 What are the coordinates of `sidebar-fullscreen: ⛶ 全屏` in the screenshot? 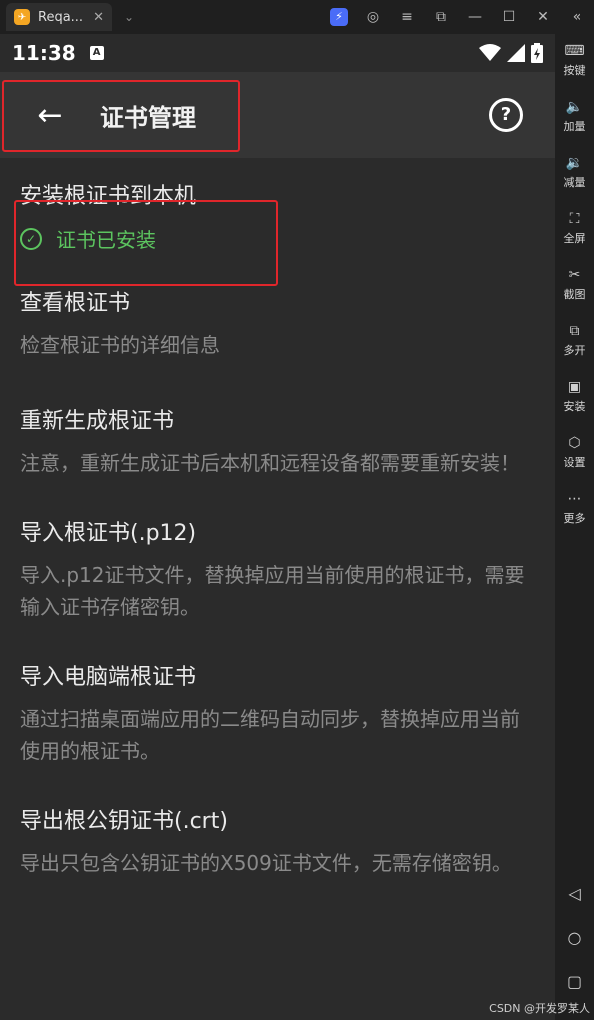 It's located at (574, 236).